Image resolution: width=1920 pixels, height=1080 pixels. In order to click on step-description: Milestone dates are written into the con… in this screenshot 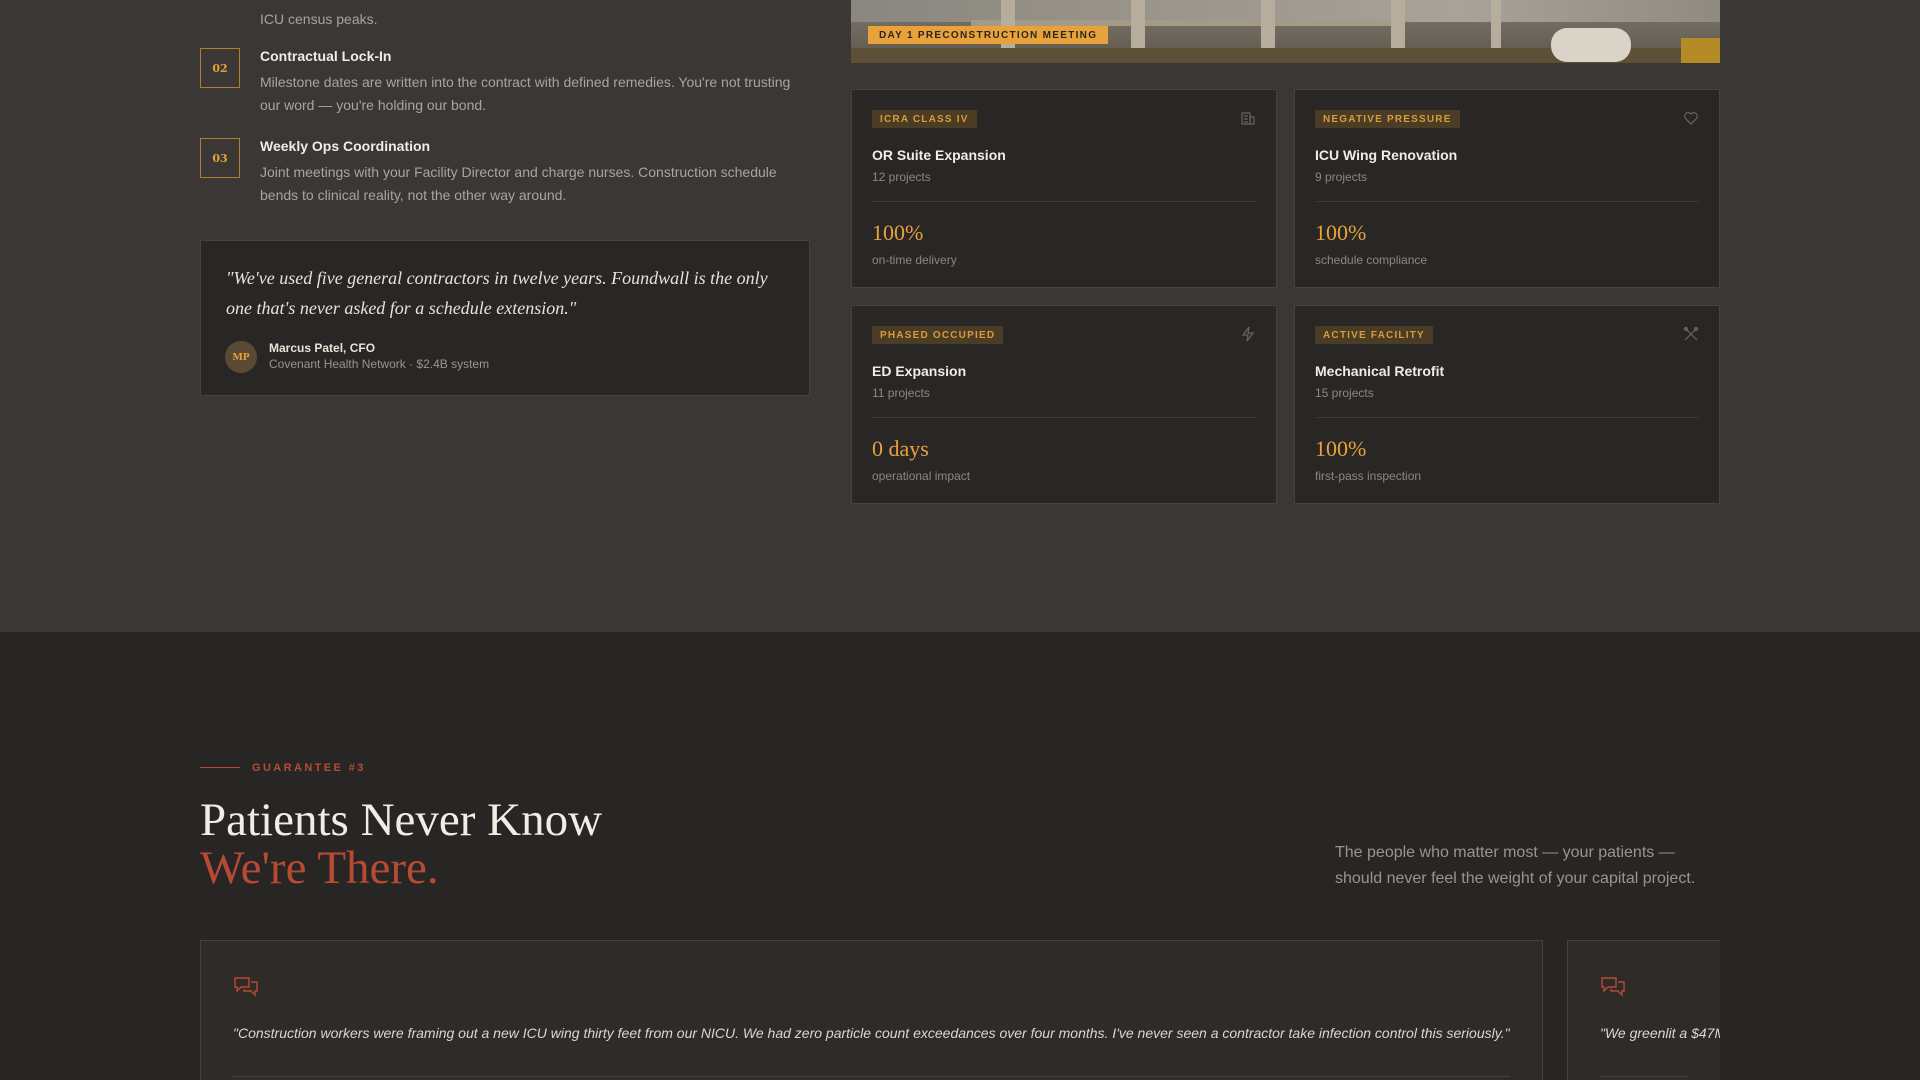, I will do `click(525, 93)`.